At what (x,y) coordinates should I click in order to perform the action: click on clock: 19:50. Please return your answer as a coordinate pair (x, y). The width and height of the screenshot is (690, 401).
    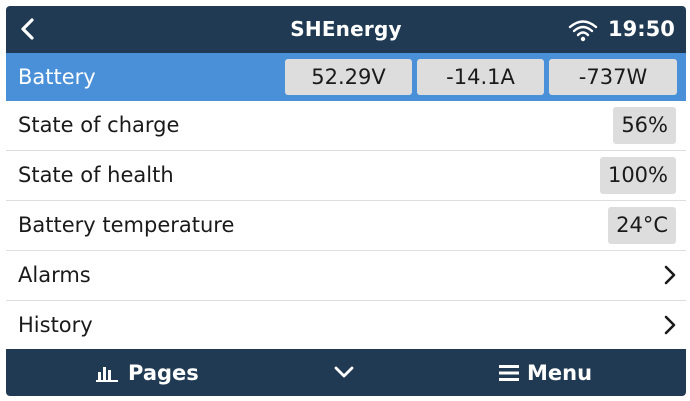
    Looking at the image, I should click on (641, 29).